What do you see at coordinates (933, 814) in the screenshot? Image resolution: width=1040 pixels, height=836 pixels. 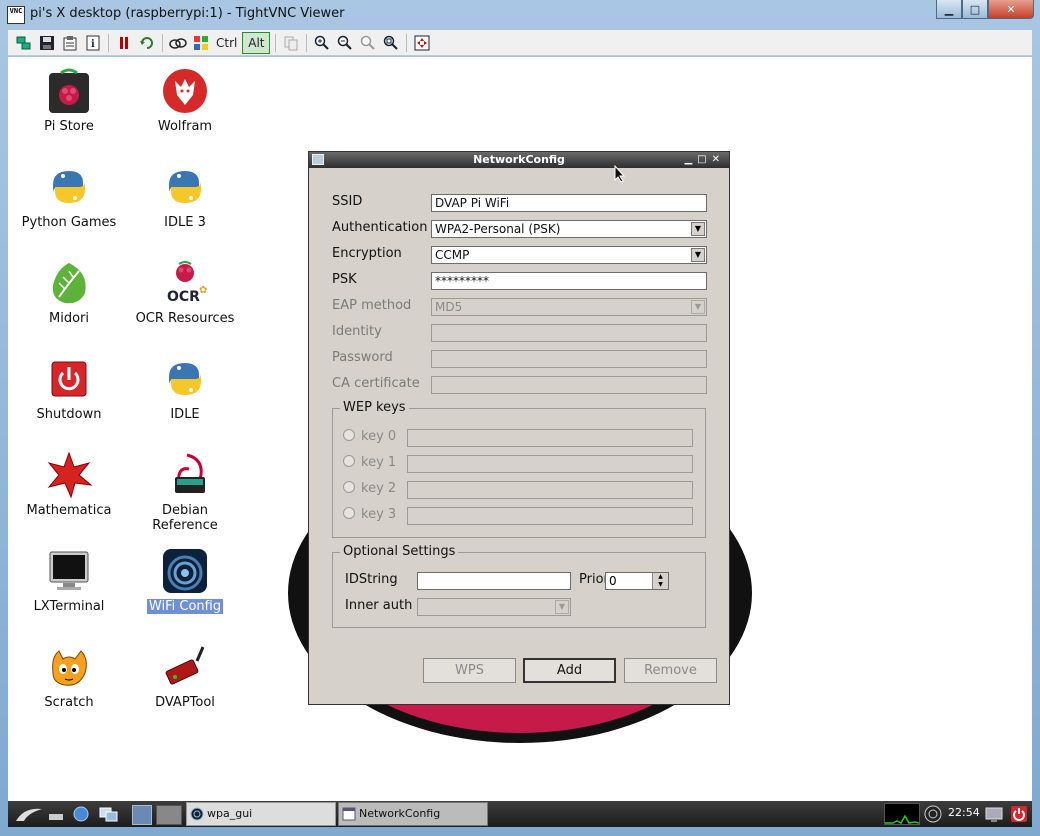 I see `wifi-status-icon` at bounding box center [933, 814].